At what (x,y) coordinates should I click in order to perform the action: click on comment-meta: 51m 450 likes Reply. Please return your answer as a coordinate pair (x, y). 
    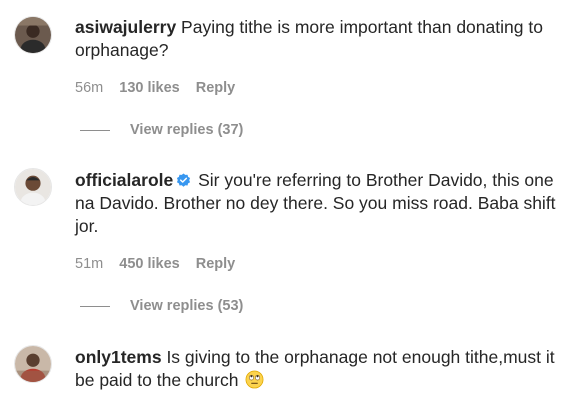
    Looking at the image, I should click on (161, 264).